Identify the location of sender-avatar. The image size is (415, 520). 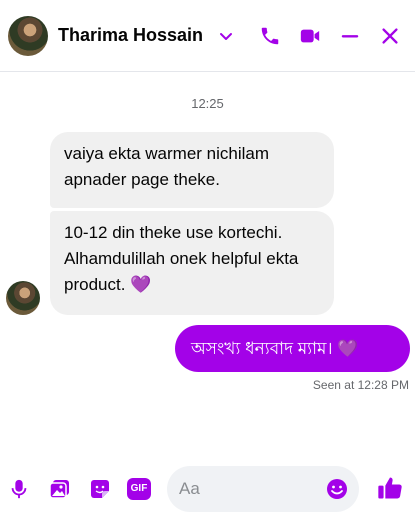
(23, 298).